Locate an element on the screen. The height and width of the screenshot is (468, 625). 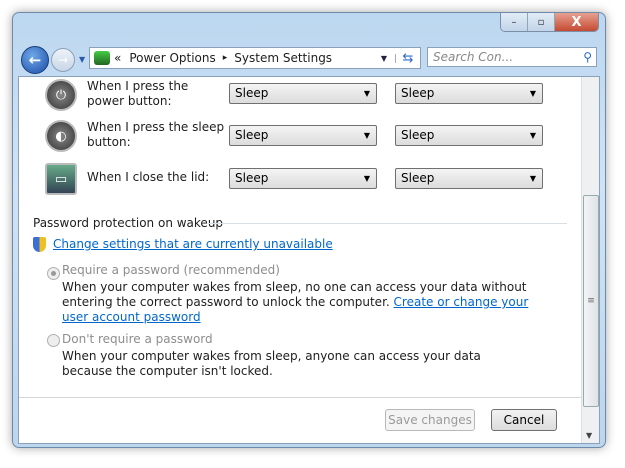
refresh-icon: ⇆ is located at coordinates (408, 58).